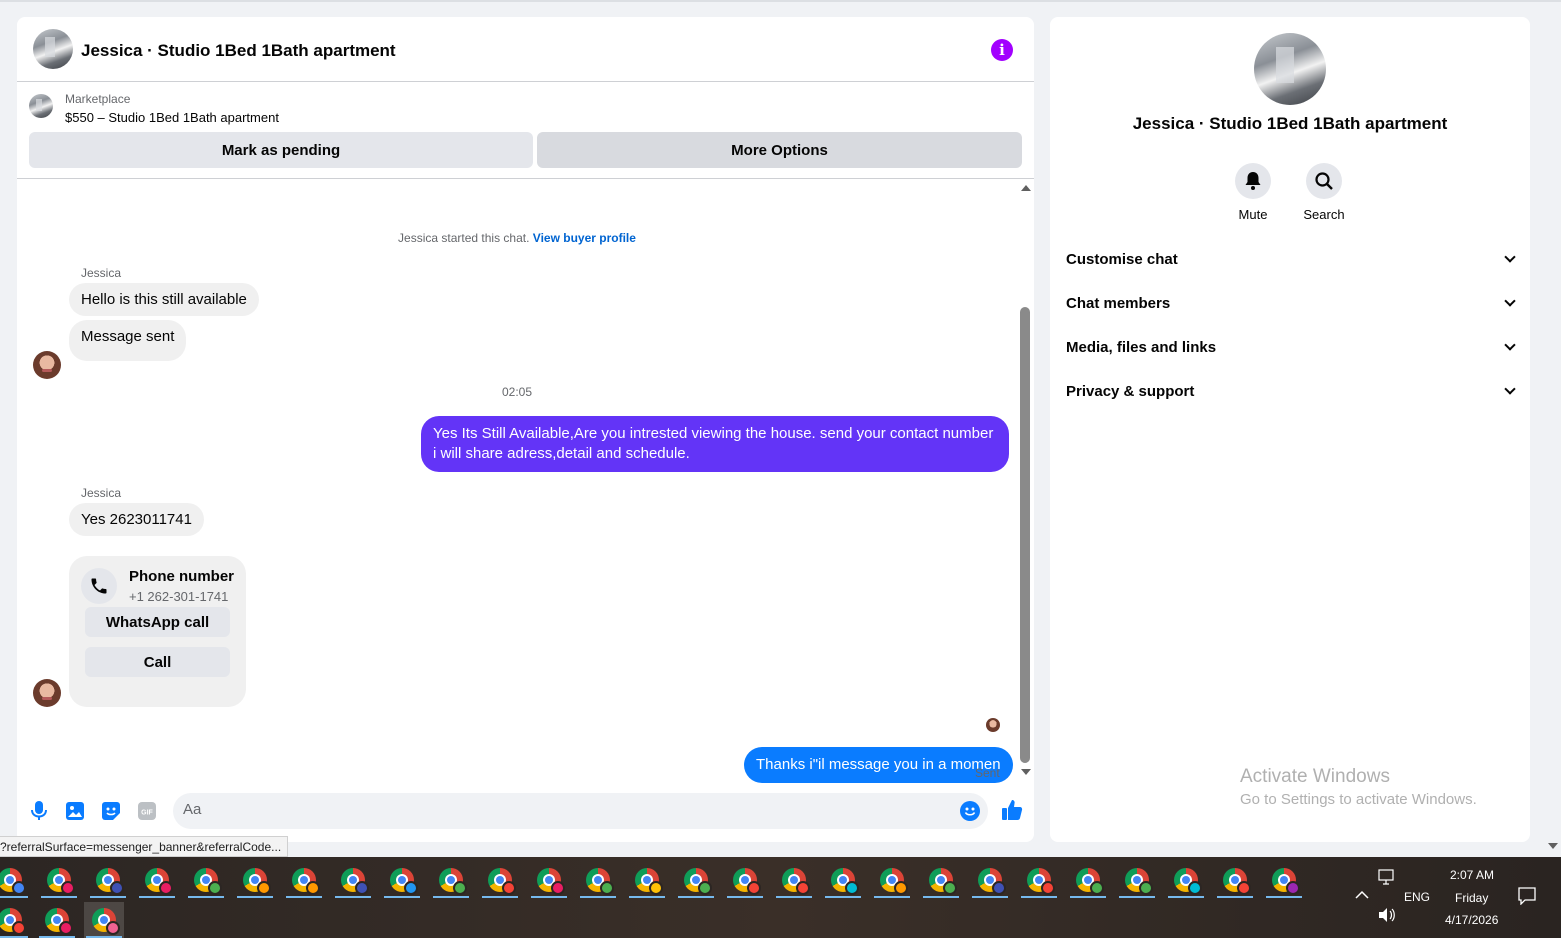 This screenshot has width=1561, height=938. Describe the element at coordinates (1387, 917) in the screenshot. I see `volume-icon` at that location.